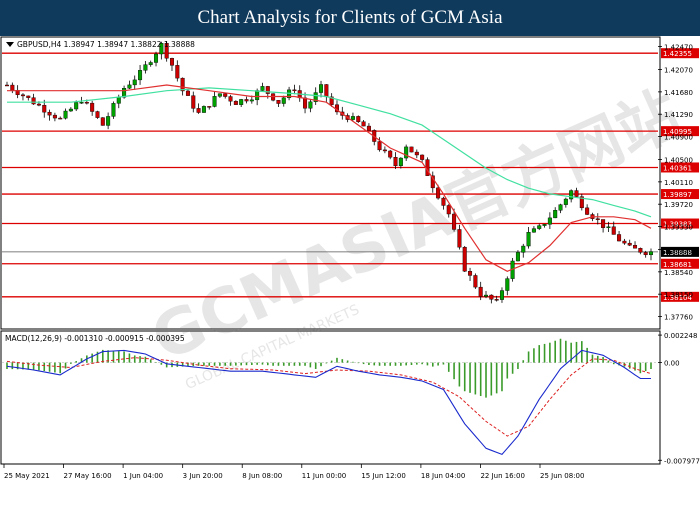 This screenshot has height=505, width=700. Describe the element at coordinates (678, 161) in the screenshot. I see `price-tick-label: 1.40500` at that location.